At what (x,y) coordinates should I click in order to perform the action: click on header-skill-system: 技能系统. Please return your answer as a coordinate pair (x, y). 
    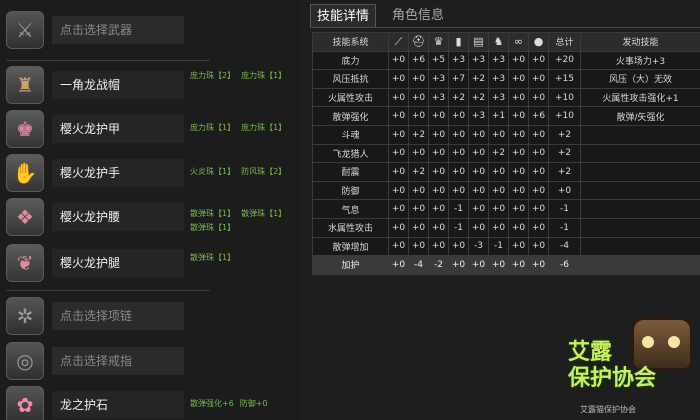
    Looking at the image, I should click on (350, 42).